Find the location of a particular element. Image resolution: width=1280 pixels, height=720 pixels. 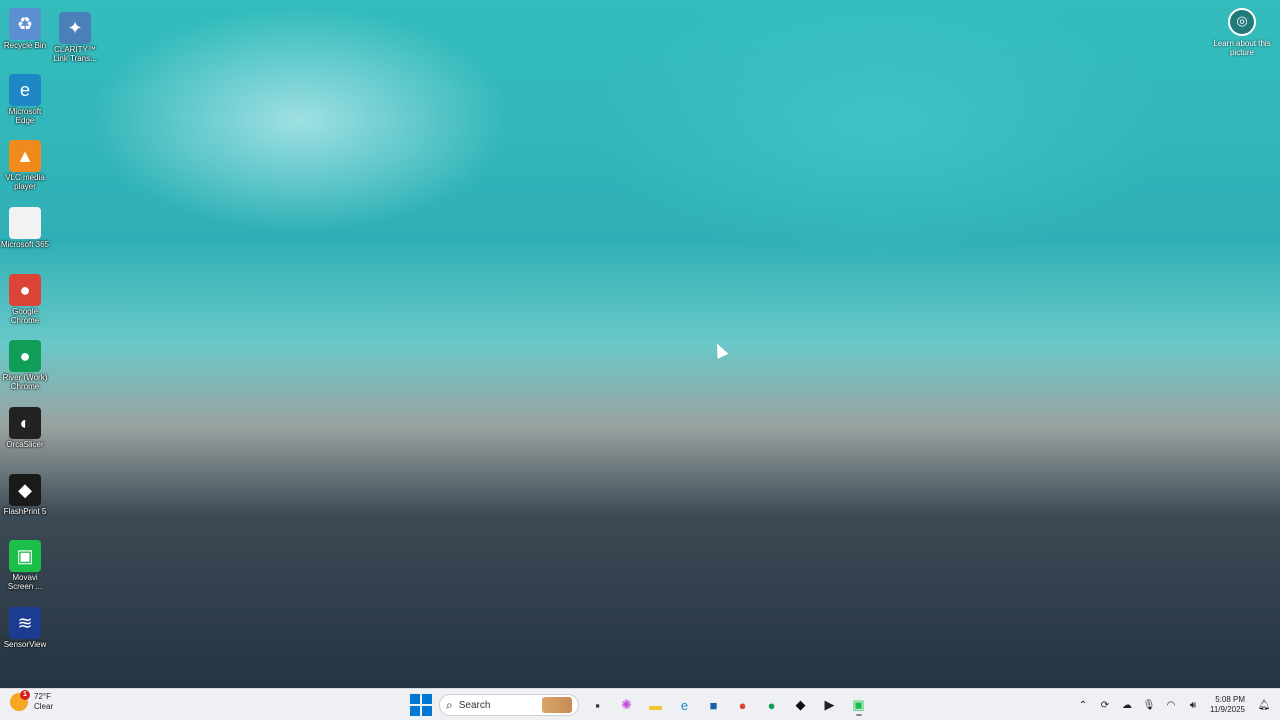

desktop-icon-vlc: ▲ VLC media player is located at coordinates (25, 163).